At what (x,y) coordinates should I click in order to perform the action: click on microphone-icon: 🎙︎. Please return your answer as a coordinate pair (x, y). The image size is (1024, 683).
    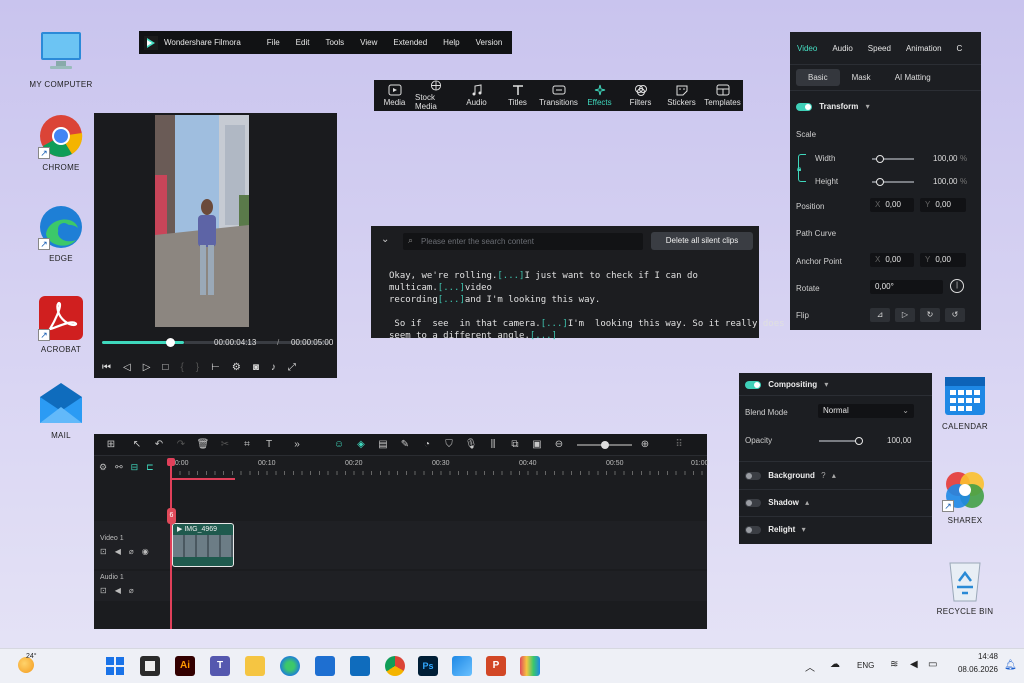
    Looking at the image, I should click on (471, 445).